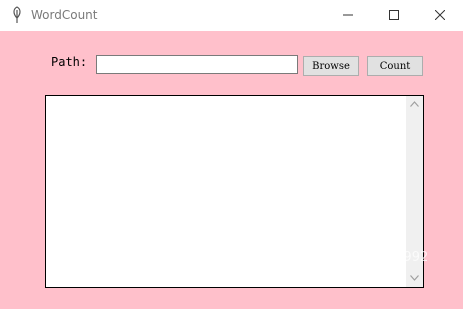 The image size is (463, 309). Describe the element at coordinates (197, 64) in the screenshot. I see `path-input` at that location.